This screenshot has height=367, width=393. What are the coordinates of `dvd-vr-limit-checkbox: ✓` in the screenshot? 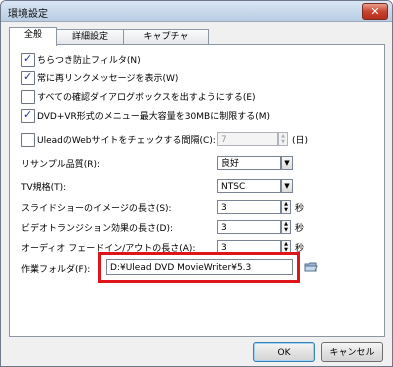 It's located at (28, 115).